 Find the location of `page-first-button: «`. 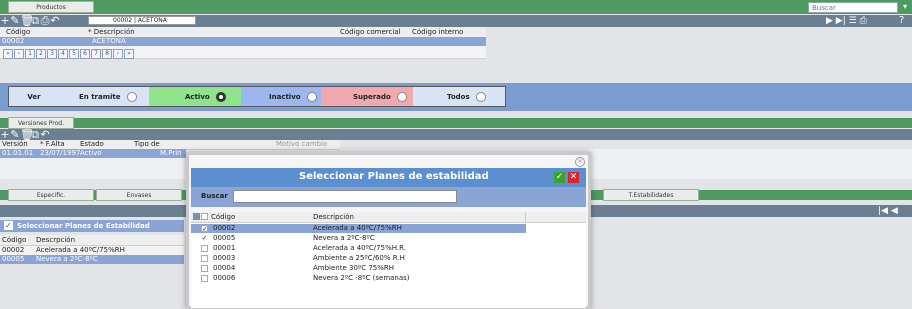

page-first-button: « is located at coordinates (8, 54).